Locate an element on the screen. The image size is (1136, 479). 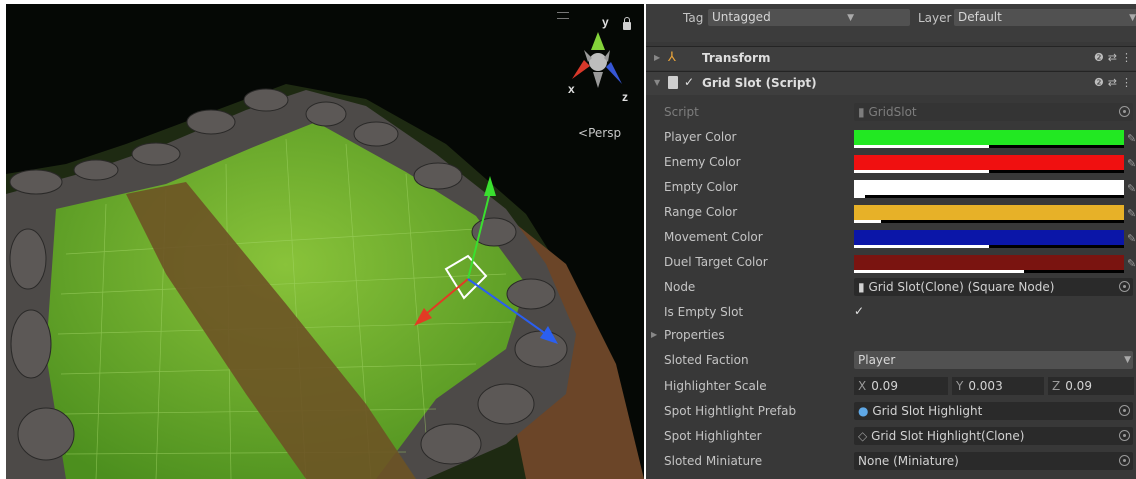
transform-icon: ⅄ is located at coordinates (672, 57).